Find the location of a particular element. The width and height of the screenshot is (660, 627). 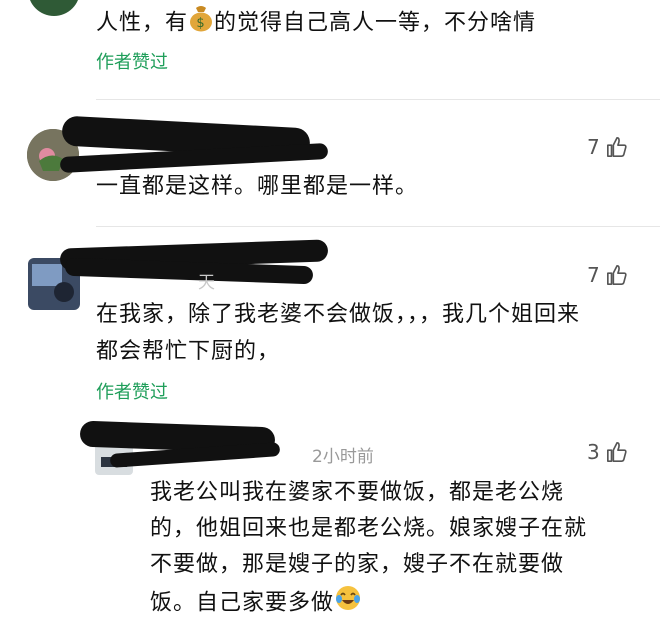

money-bag-icon: $ is located at coordinates (201, 23).